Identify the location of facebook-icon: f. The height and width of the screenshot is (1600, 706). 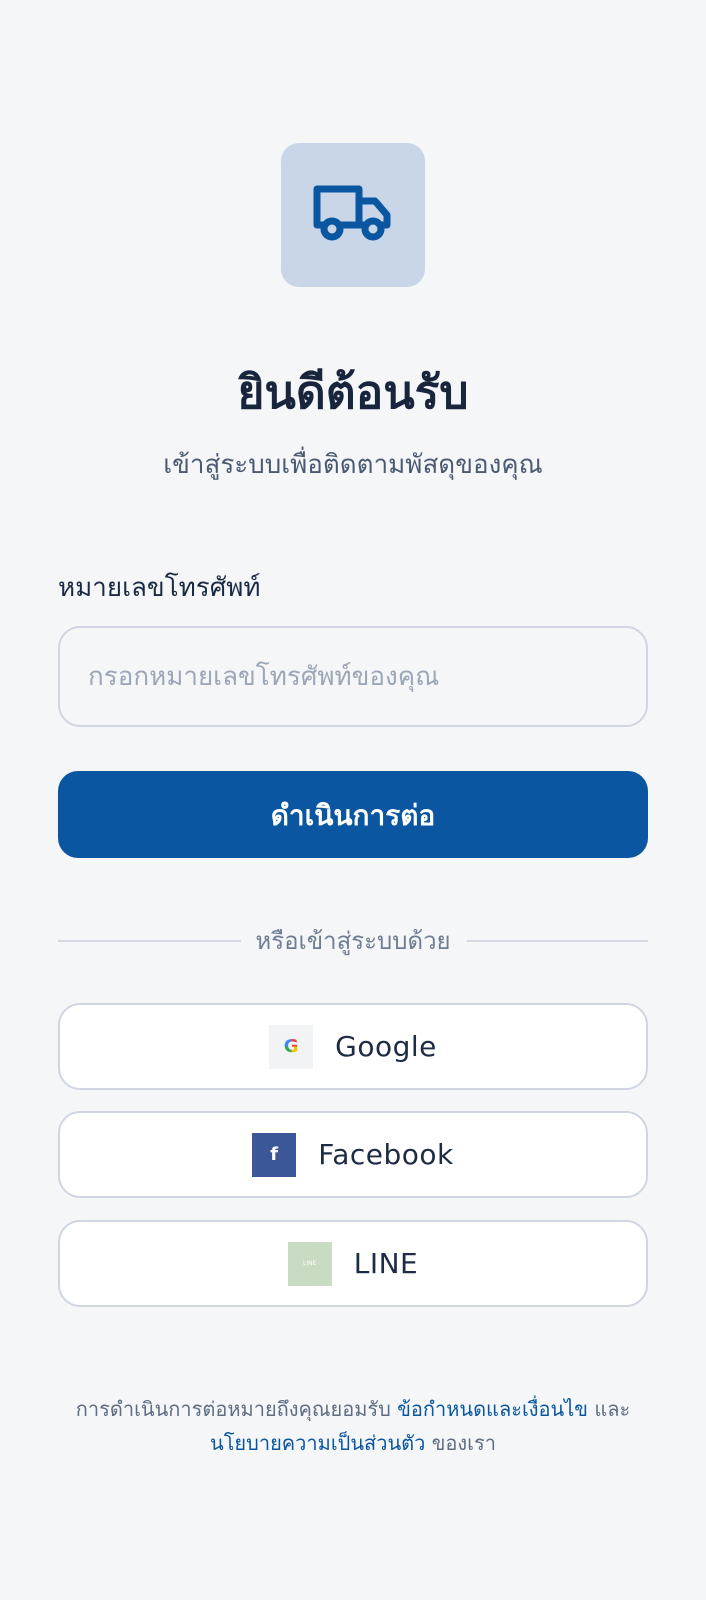
(274, 1154).